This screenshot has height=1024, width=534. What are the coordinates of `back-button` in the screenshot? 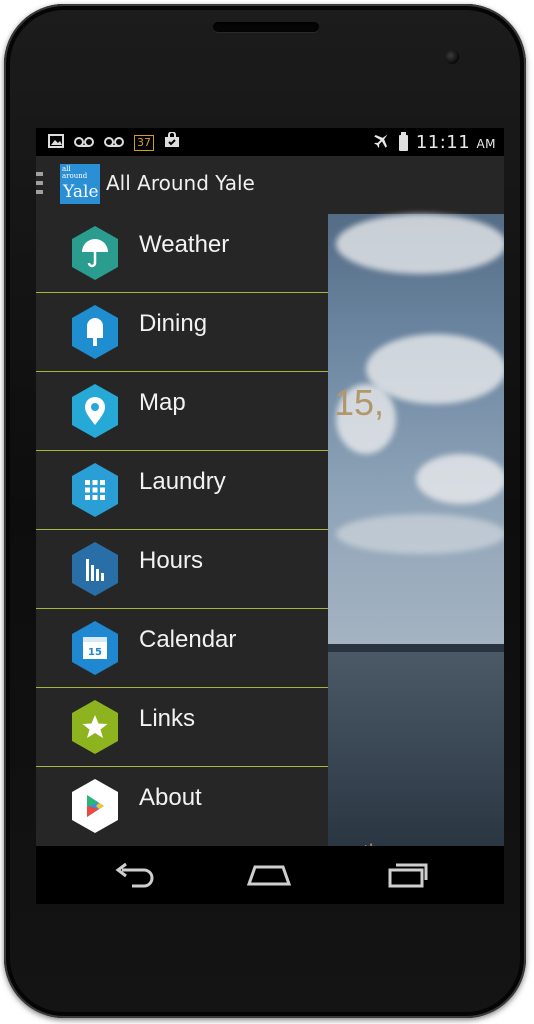 It's located at (134, 877).